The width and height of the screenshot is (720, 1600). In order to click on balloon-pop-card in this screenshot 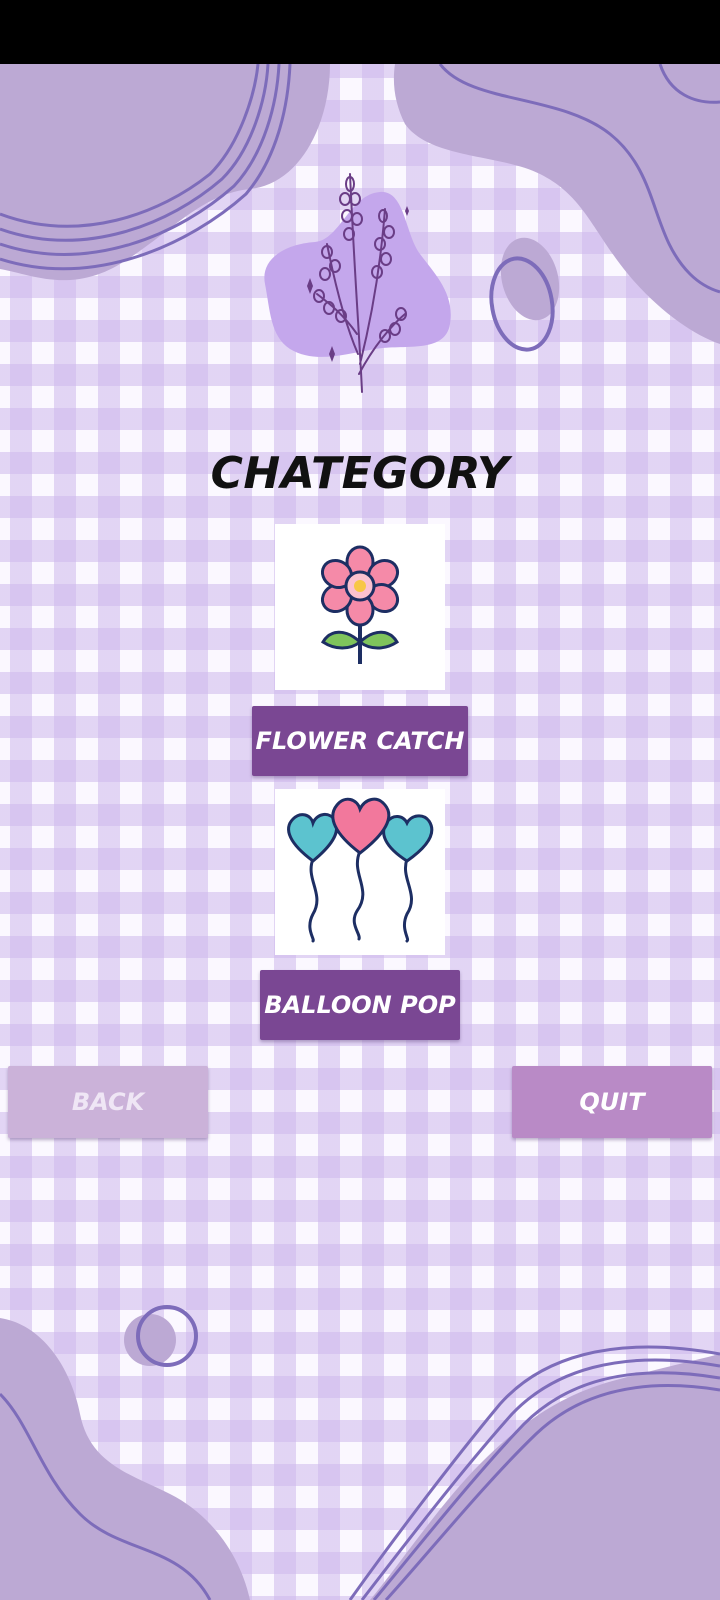, I will do `click(360, 872)`.